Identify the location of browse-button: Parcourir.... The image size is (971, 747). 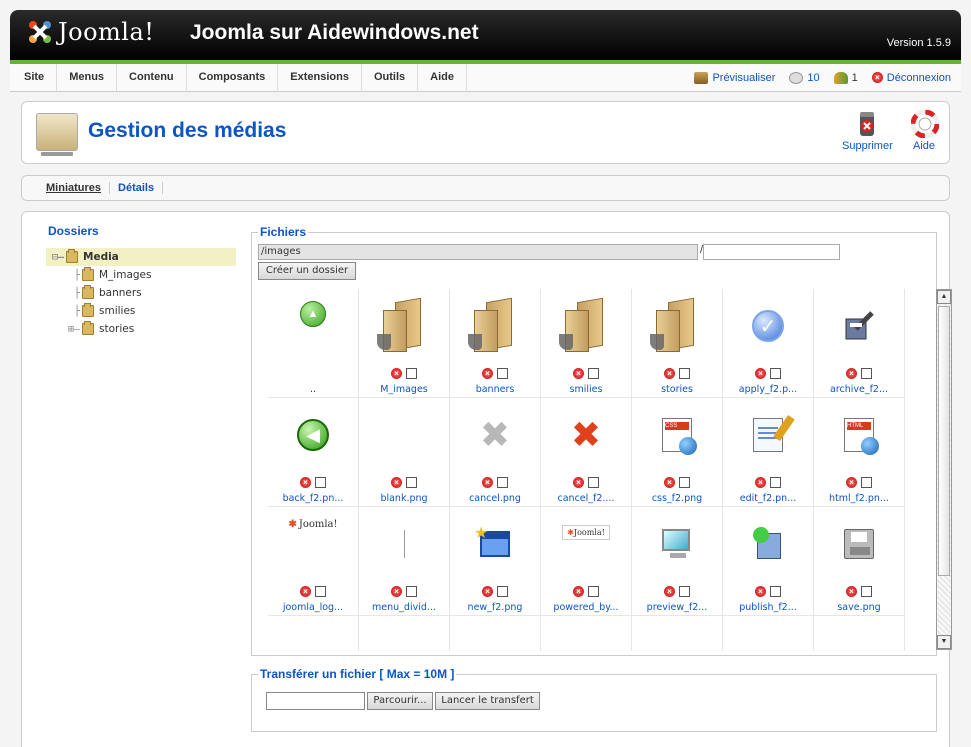
(400, 701).